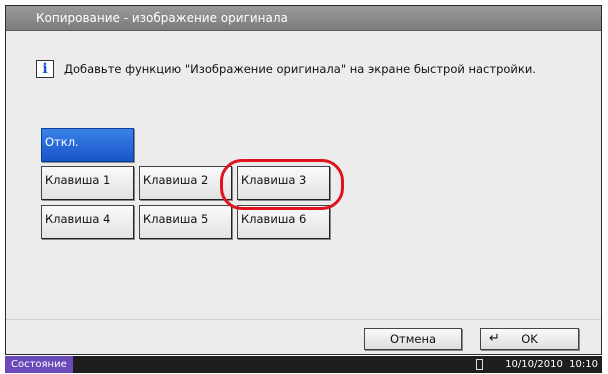  I want to click on key-4-button: Клавиша 4, so click(87, 222).